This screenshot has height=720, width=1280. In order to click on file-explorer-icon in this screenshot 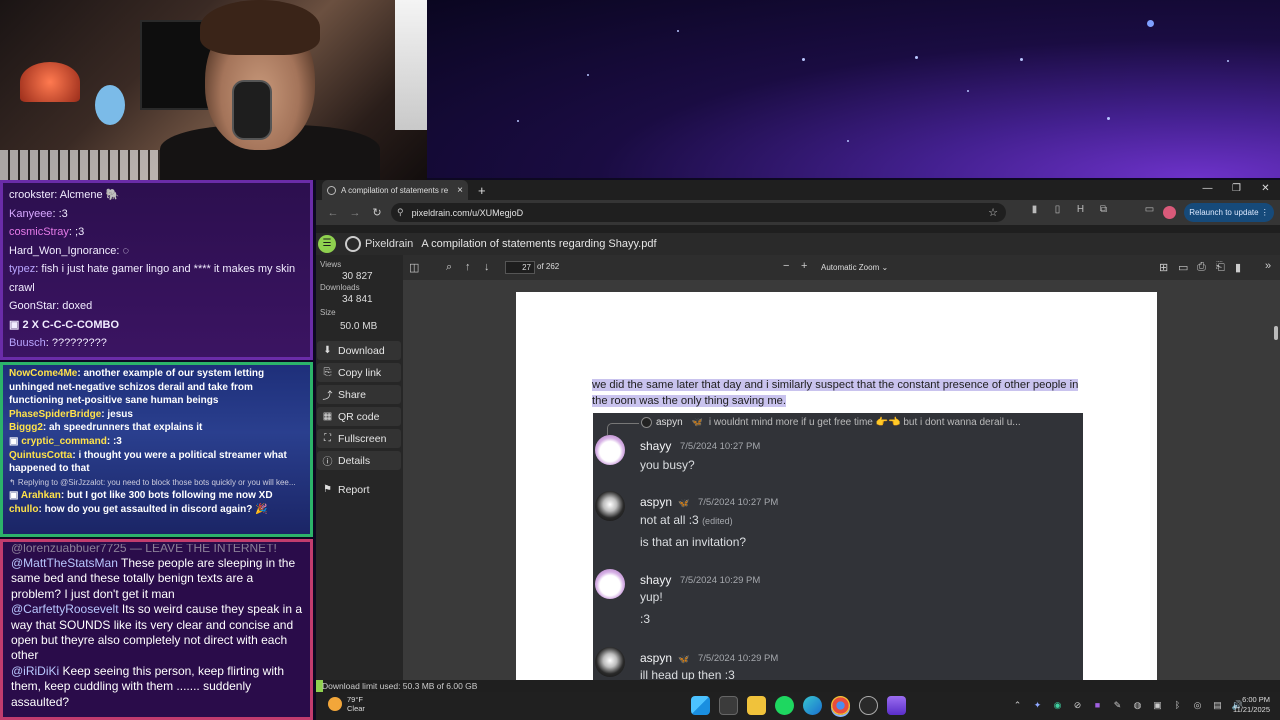, I will do `click(756, 705)`.